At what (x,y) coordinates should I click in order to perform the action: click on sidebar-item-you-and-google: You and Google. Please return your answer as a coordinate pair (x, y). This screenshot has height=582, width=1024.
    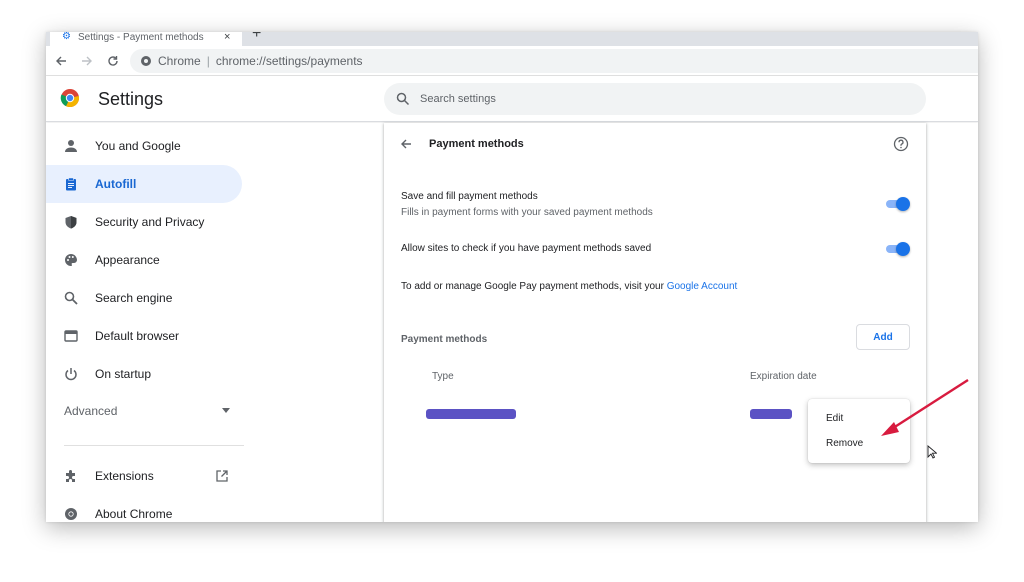
    Looking at the image, I should click on (144, 146).